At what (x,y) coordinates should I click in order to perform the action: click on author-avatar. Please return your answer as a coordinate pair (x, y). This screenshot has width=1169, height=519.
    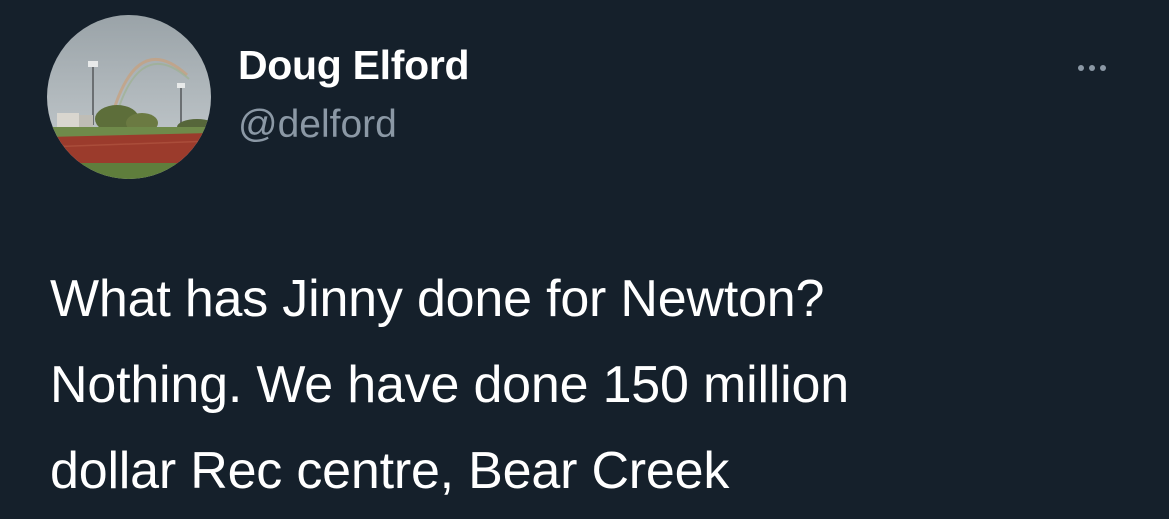
    Looking at the image, I should click on (129, 97).